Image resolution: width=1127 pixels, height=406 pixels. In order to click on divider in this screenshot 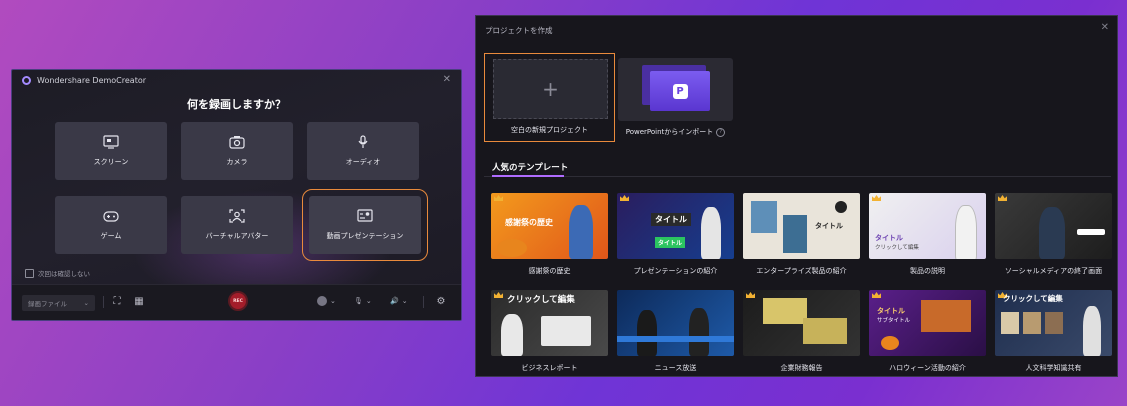, I will do `click(103, 302)`.